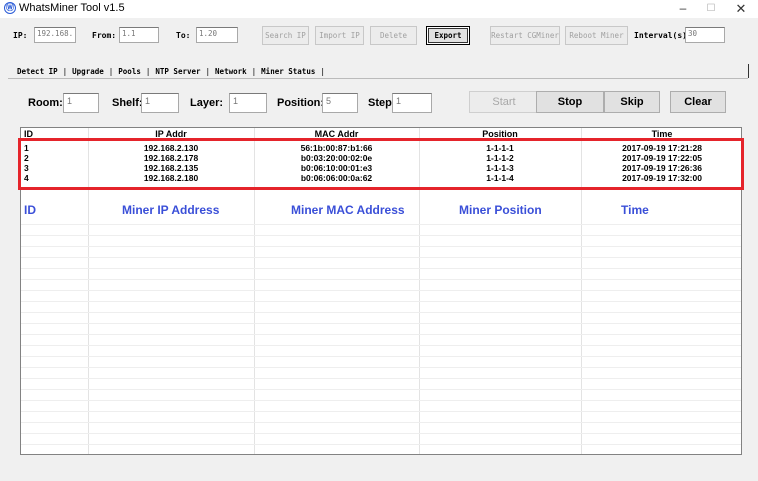 Image resolution: width=758 pixels, height=481 pixels. Describe the element at coordinates (570, 102) in the screenshot. I see `stop-button: Stop` at that location.